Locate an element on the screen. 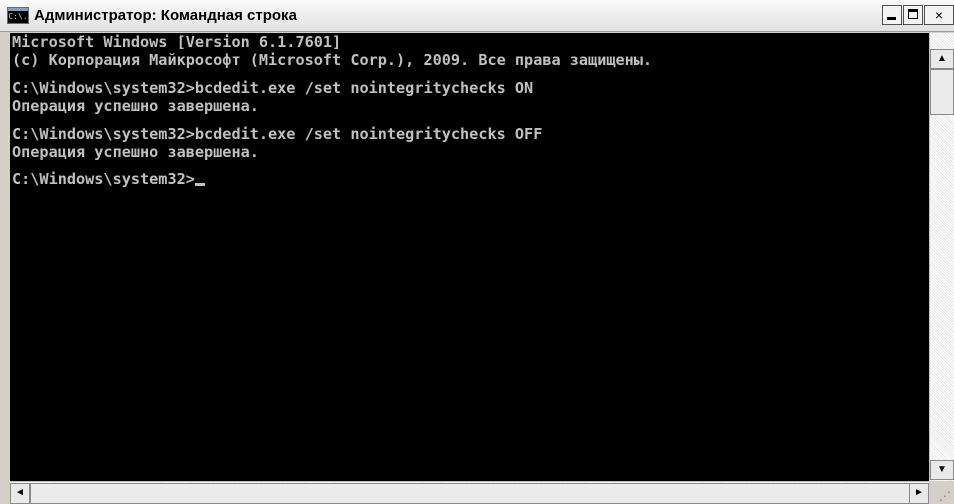 This screenshot has width=954, height=504. minimize-icon is located at coordinates (891, 18).